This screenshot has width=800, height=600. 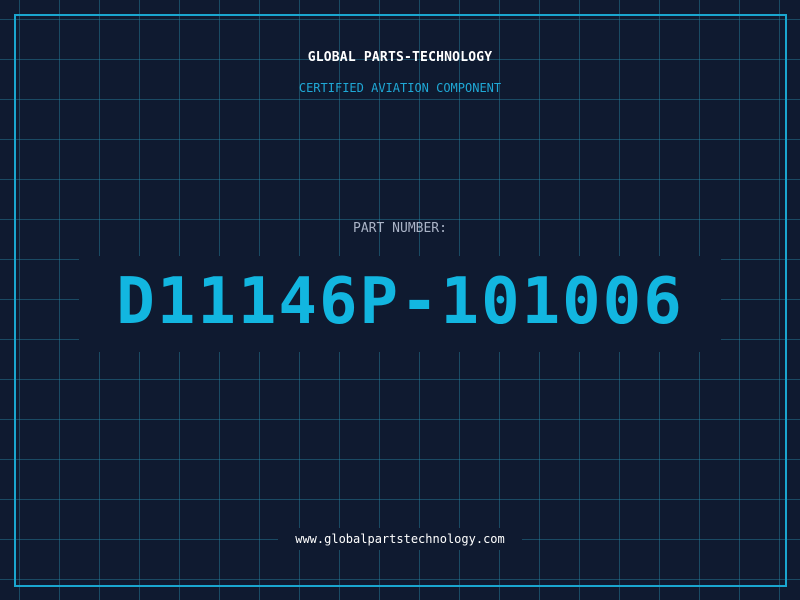 I want to click on company-name: GLOBAL PARTS-TECHNOLOGY, so click(x=400, y=57).